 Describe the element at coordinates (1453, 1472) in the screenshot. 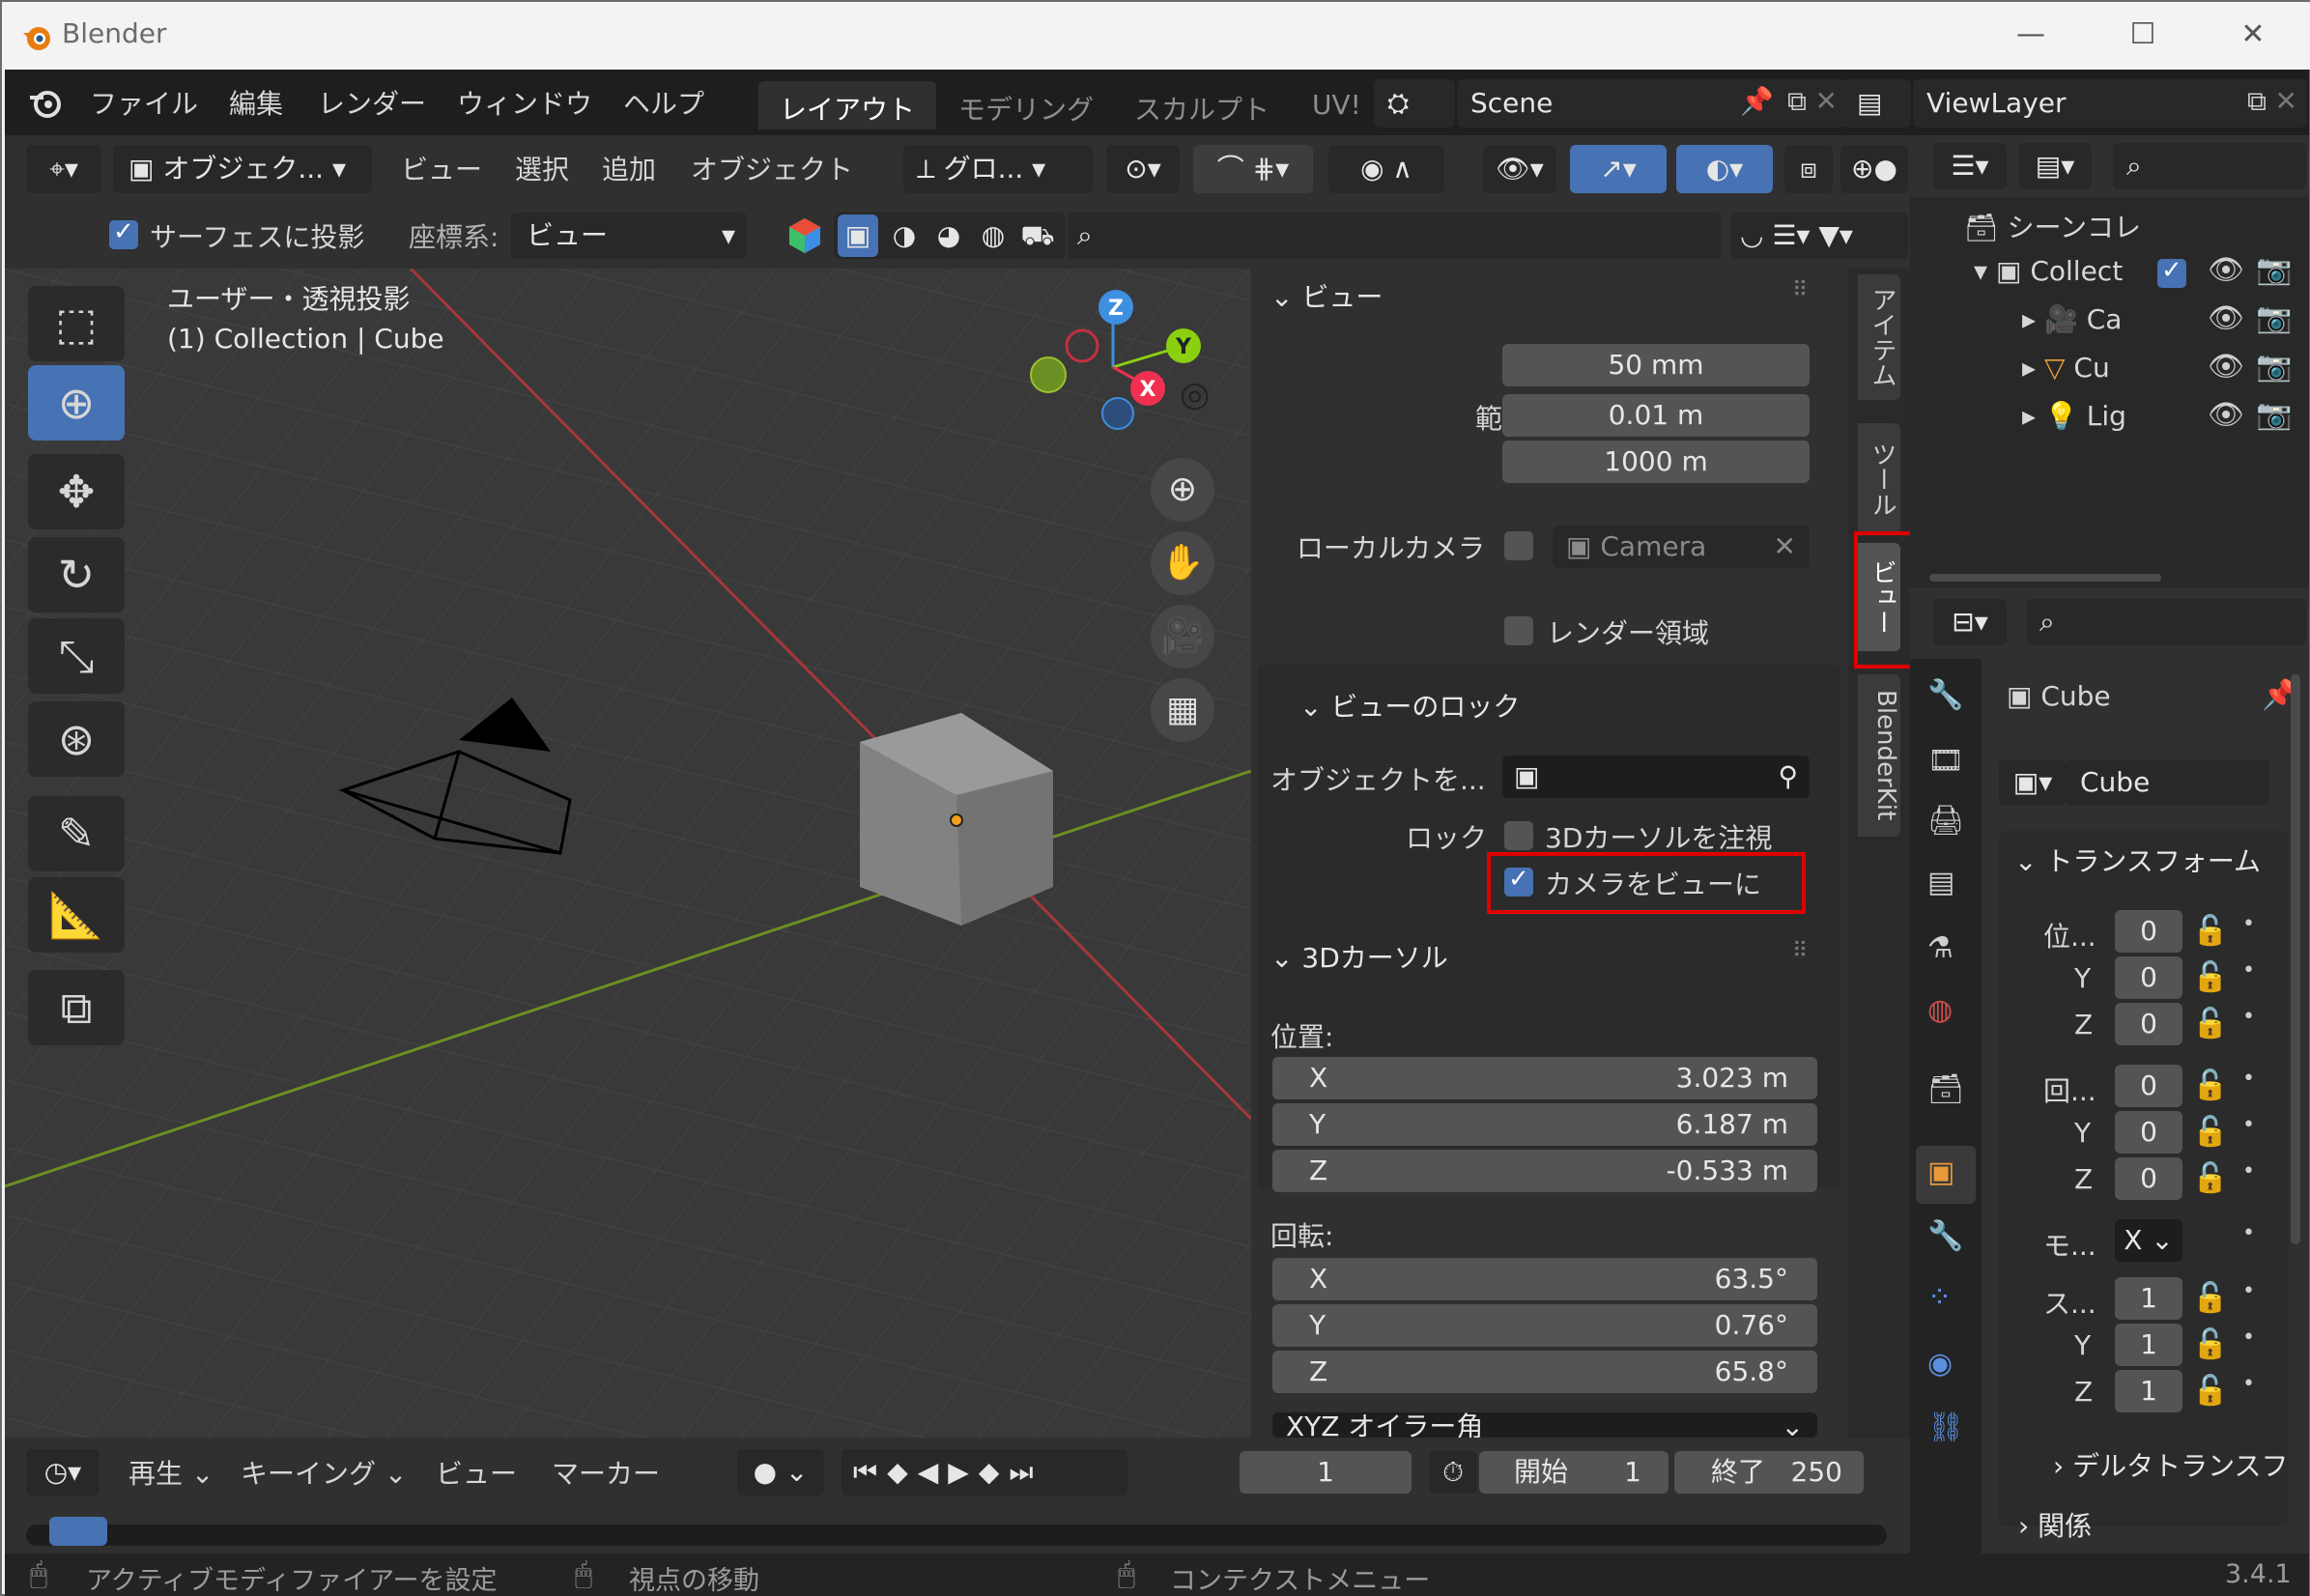

I see `preview-range-toggle: ⏱` at that location.